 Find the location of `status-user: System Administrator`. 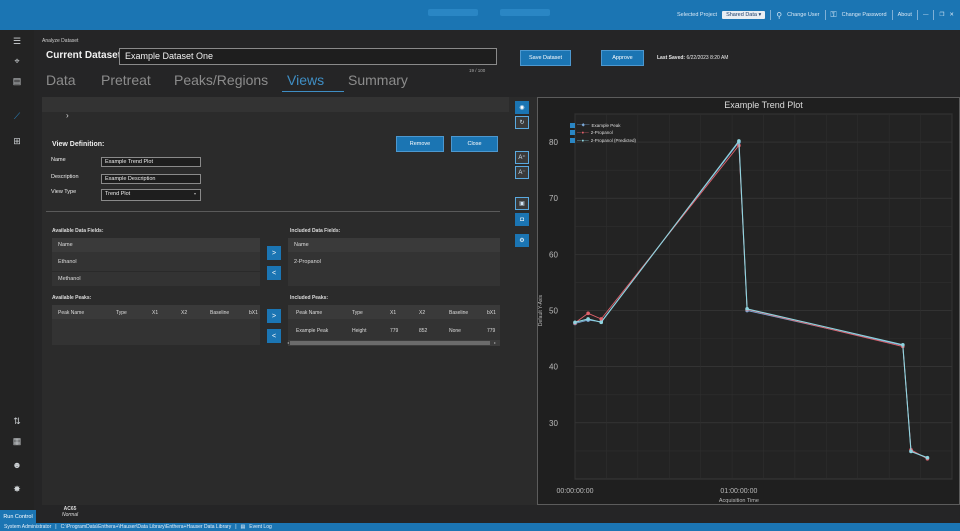

status-user: System Administrator is located at coordinates (28, 527).